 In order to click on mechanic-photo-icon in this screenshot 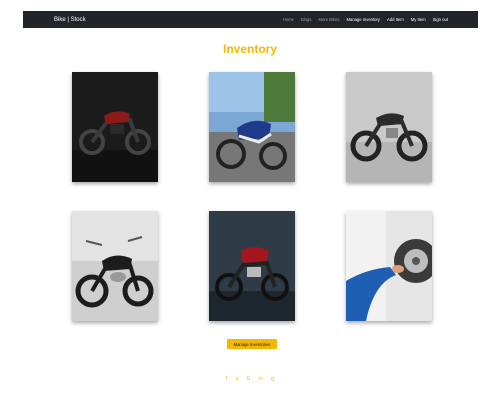, I will do `click(389, 266)`.